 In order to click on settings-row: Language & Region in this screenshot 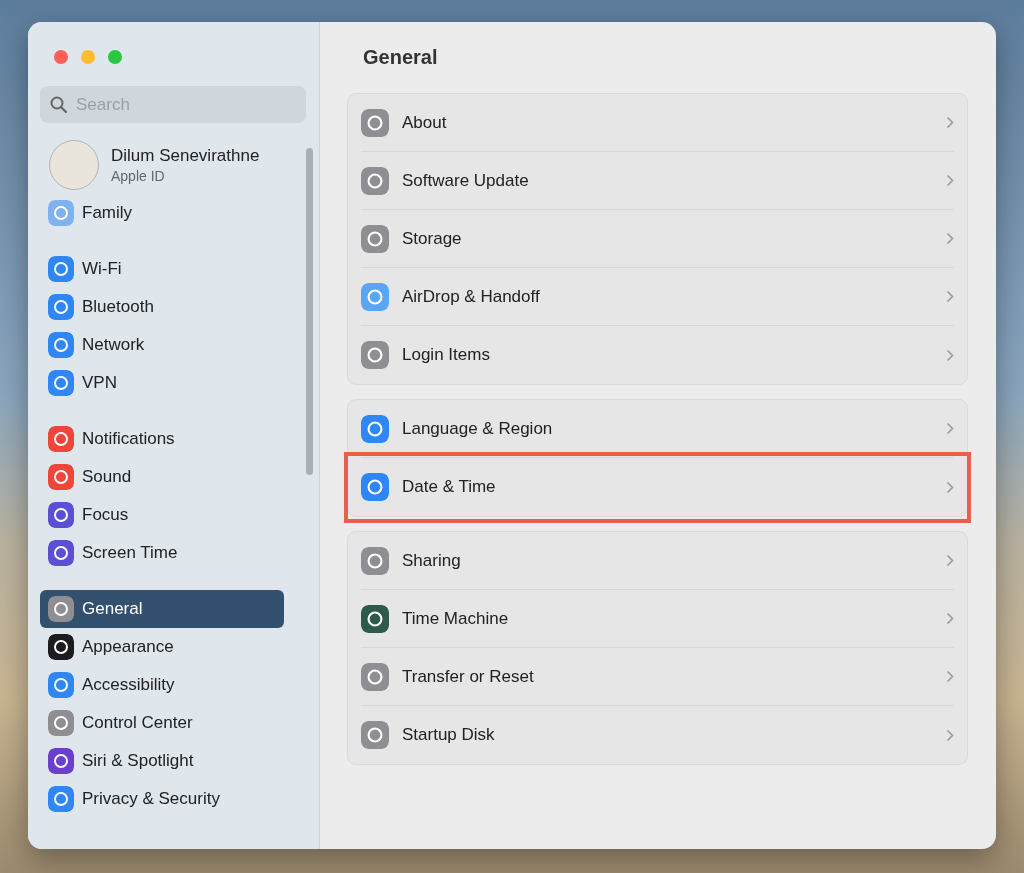, I will do `click(667, 428)`.